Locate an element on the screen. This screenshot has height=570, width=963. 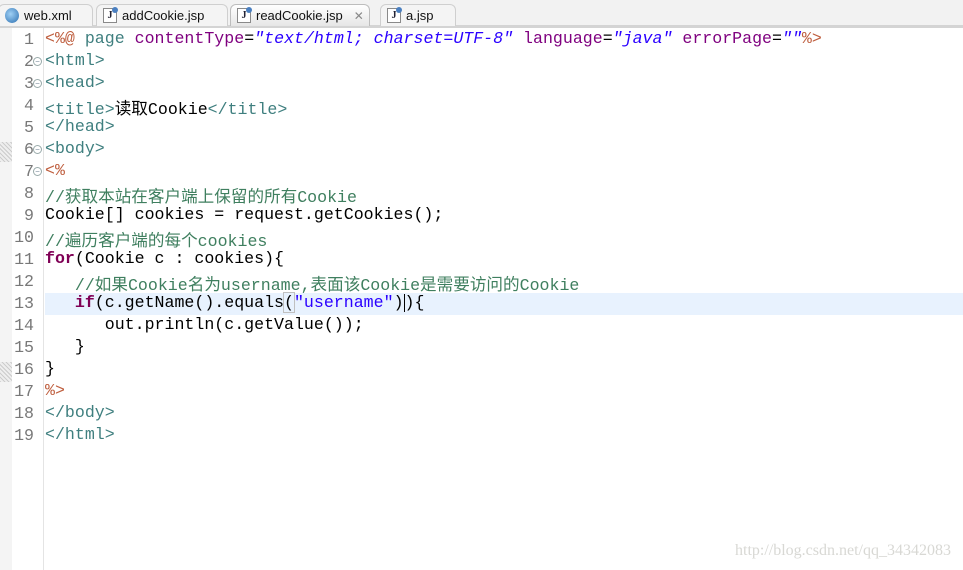
code-token: for is located at coordinates (60, 258).